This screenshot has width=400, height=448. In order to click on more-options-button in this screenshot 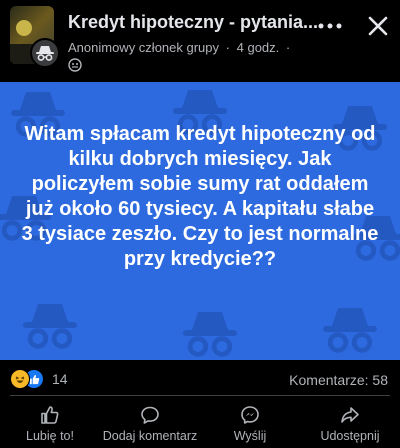, I will do `click(330, 26)`.